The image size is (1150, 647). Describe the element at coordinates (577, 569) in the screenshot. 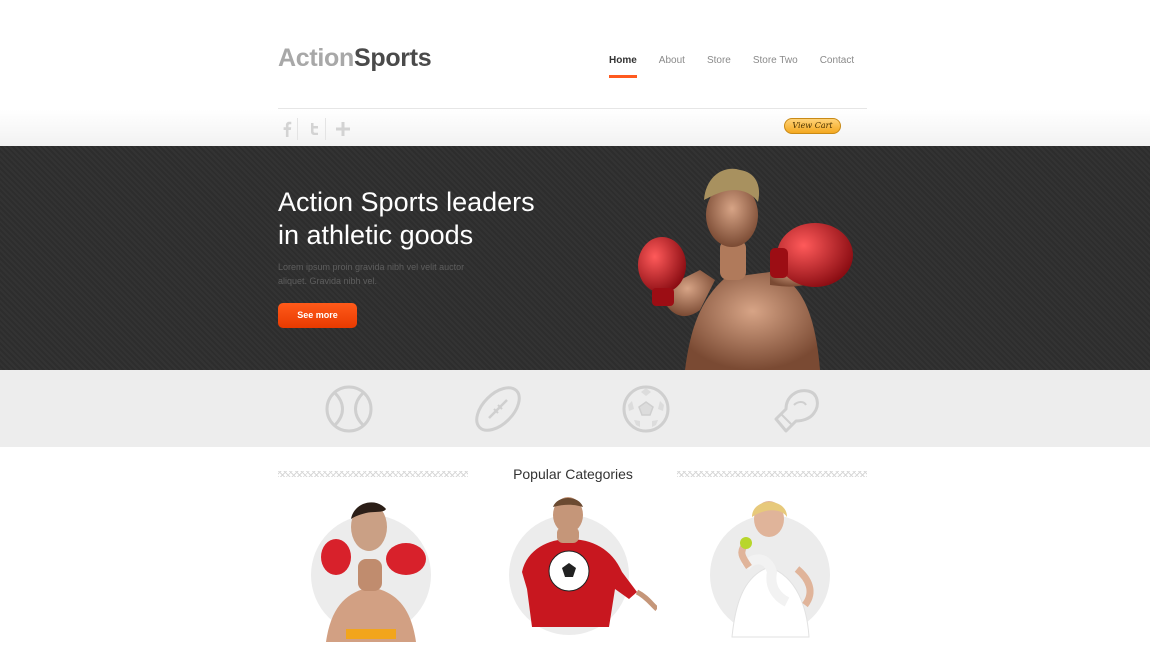

I see `category-soccer` at that location.